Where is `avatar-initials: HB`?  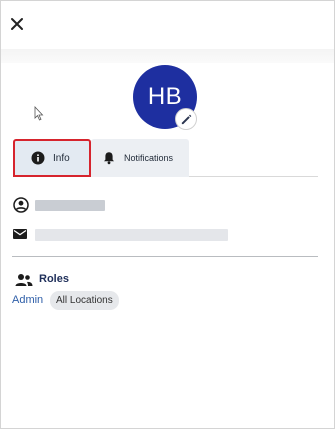 avatar-initials: HB is located at coordinates (165, 96).